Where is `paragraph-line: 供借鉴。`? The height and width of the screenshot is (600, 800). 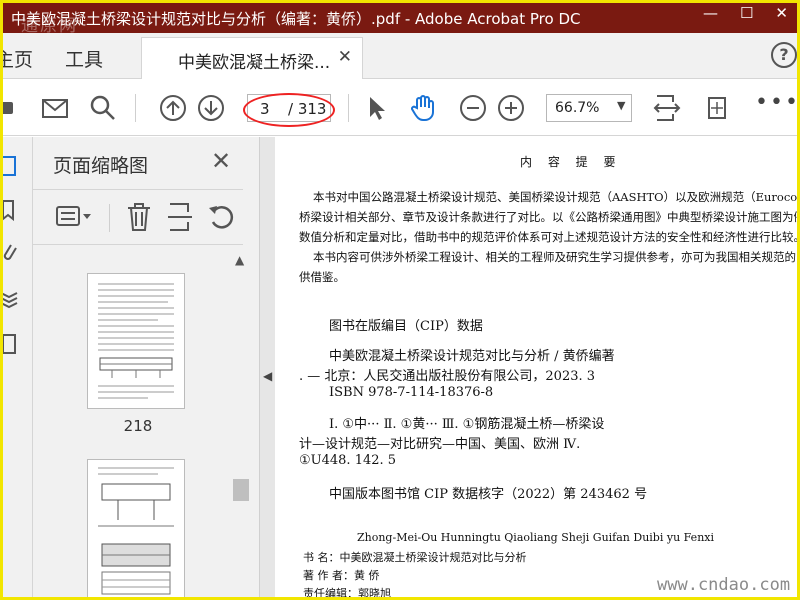
paragraph-line: 供借鉴。 is located at coordinates (322, 277).